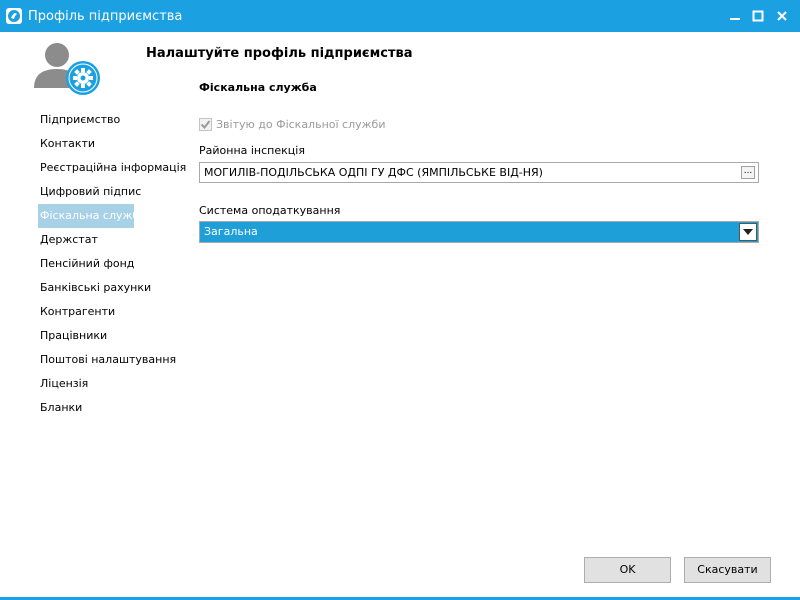  Describe the element at coordinates (627, 570) in the screenshot. I see `ok-button: OK` at that location.